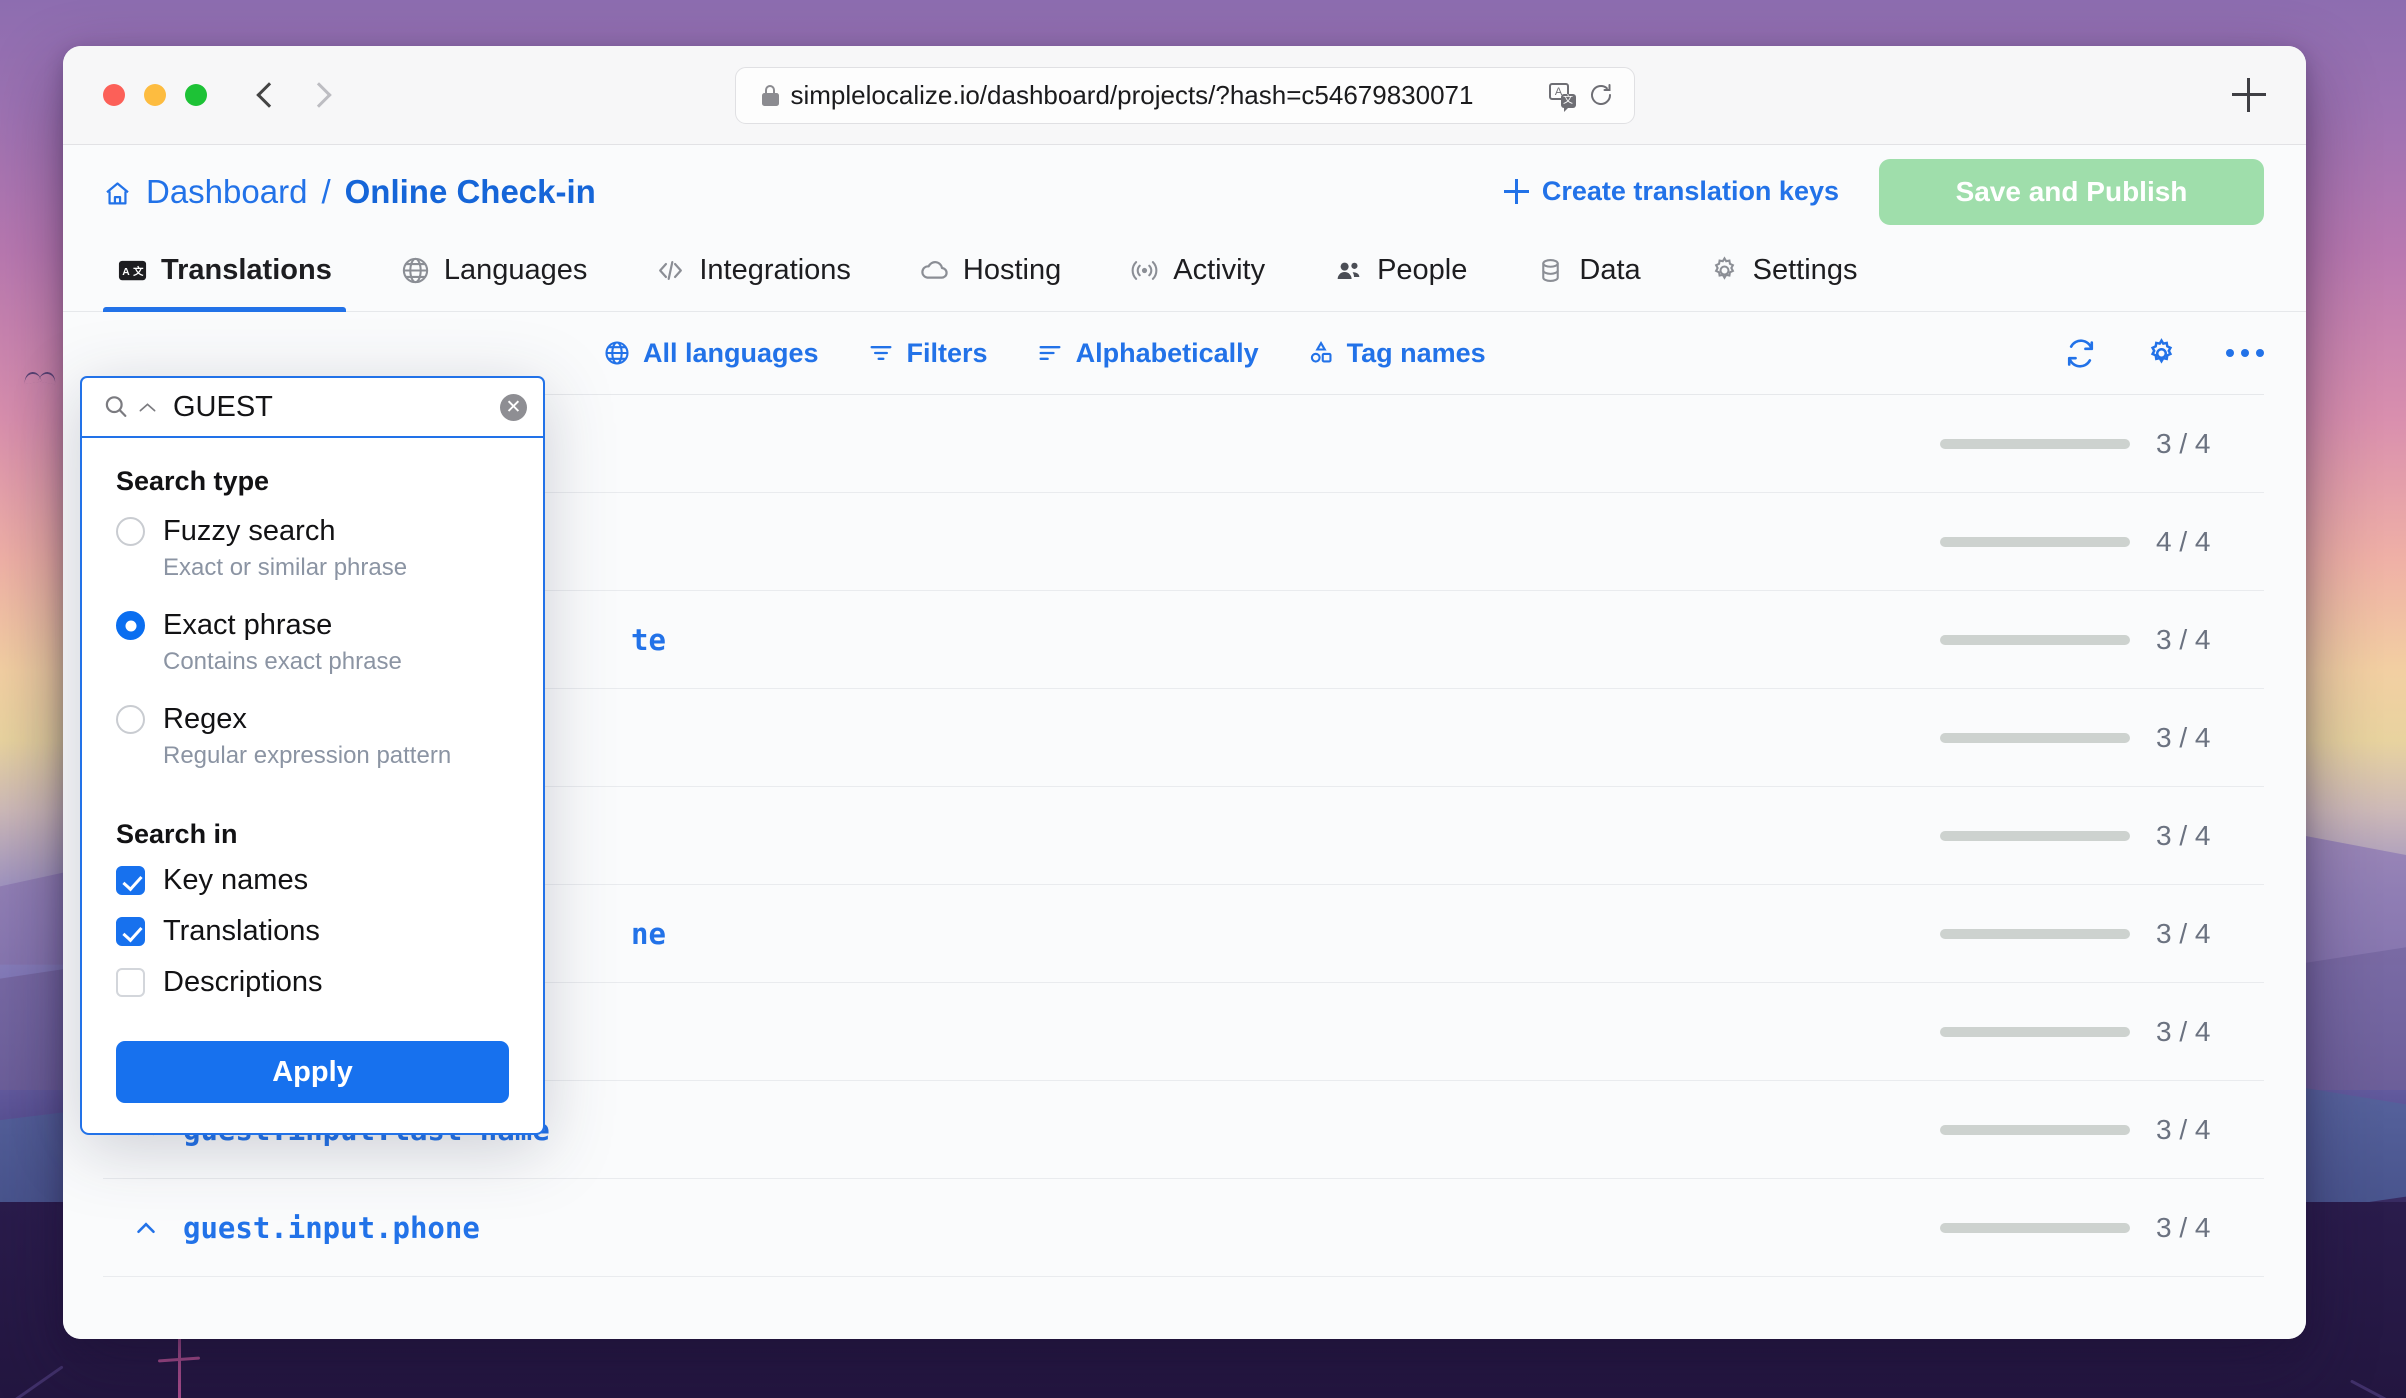 This screenshot has height=1398, width=2406. Describe the element at coordinates (177, 834) in the screenshot. I see `search-in-title: Search in` at that location.